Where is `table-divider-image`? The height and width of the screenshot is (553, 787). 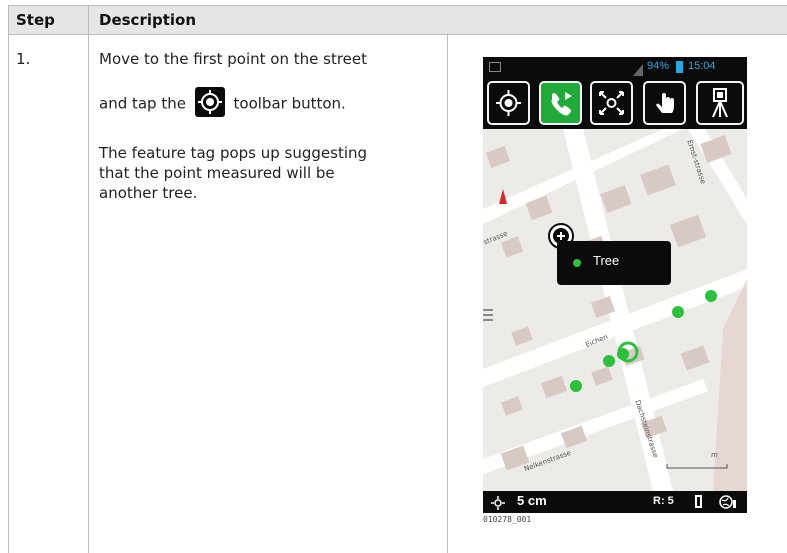
table-divider-image is located at coordinates (447, 293).